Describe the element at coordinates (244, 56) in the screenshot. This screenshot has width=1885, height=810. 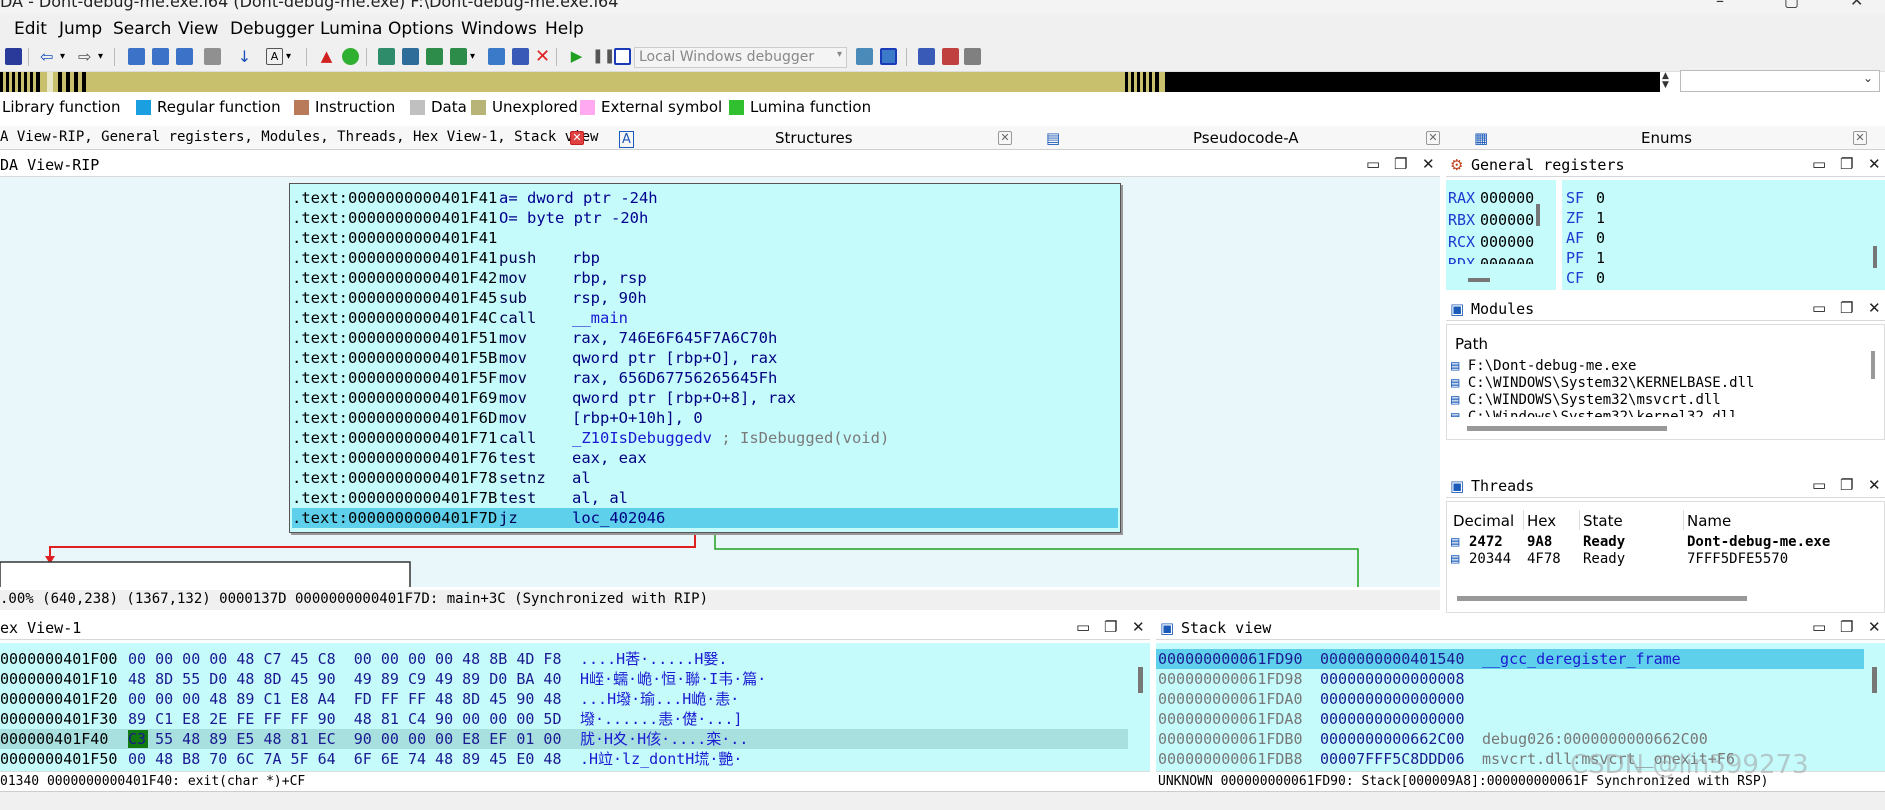
I see `down-arrow-icon: ↓` at that location.